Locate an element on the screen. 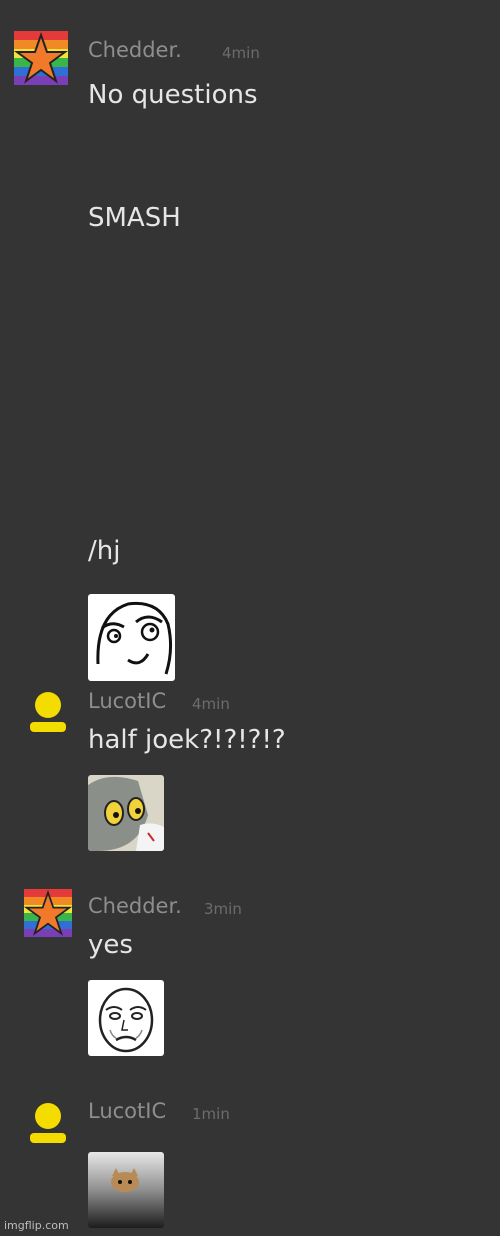  message-text: yes is located at coordinates (110, 945).